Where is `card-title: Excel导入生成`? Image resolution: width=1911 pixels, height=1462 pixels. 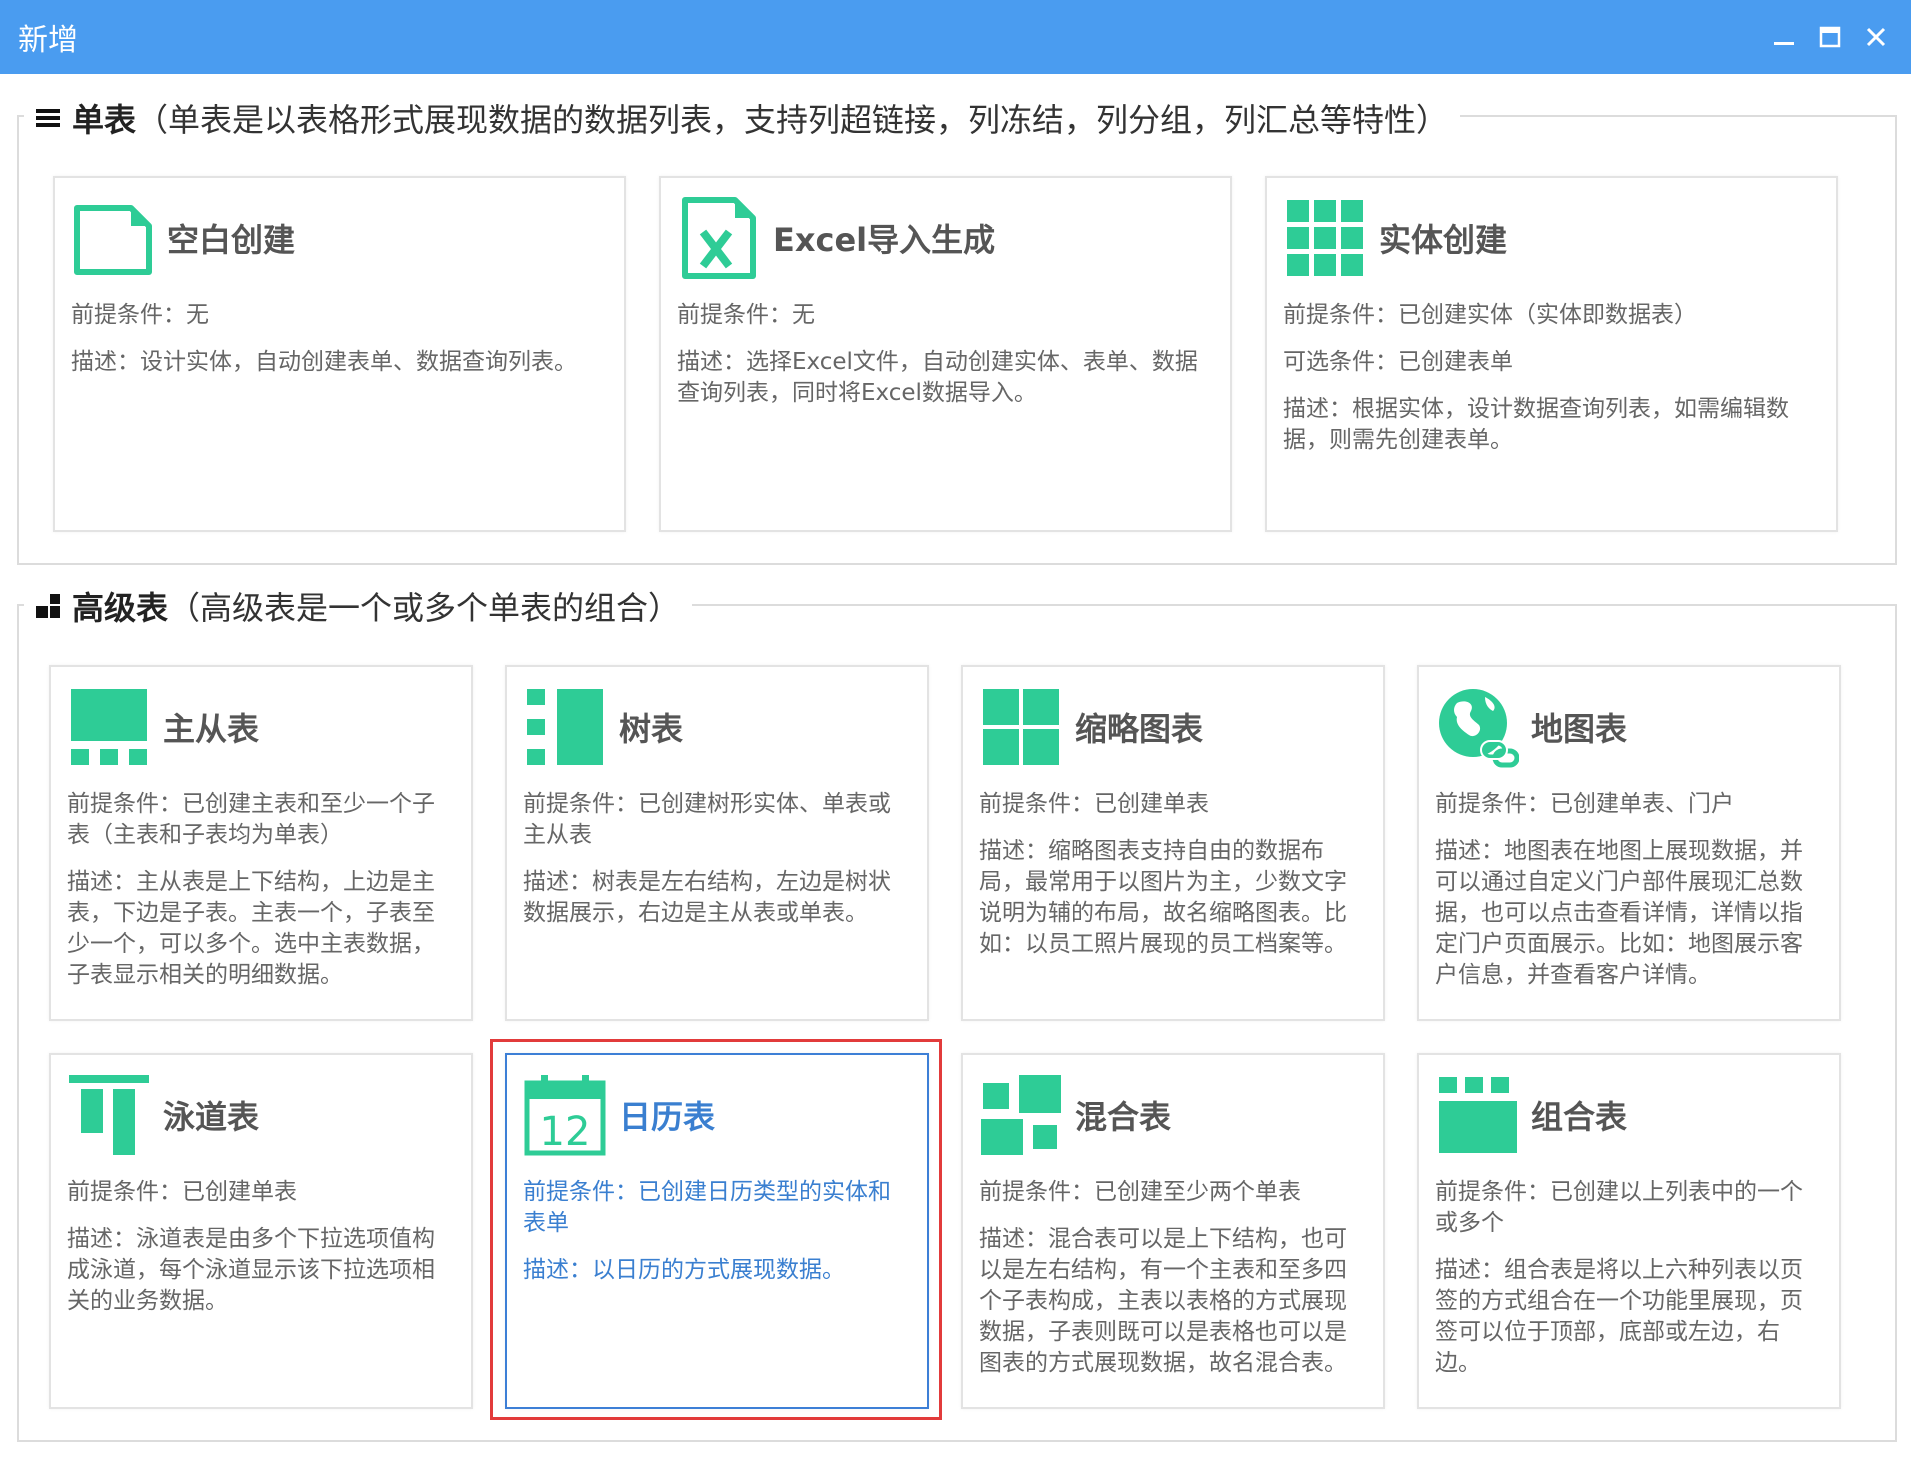 card-title: Excel导入生成 is located at coordinates (884, 240).